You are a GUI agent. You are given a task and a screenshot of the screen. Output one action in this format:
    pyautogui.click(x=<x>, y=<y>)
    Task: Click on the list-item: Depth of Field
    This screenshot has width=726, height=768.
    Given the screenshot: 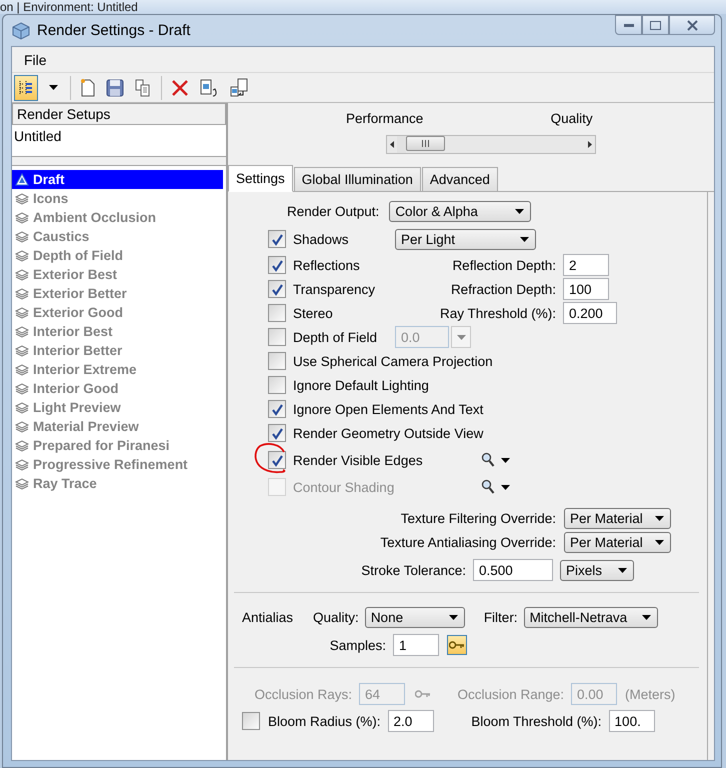 What is the action you would take?
    pyautogui.click(x=117, y=255)
    